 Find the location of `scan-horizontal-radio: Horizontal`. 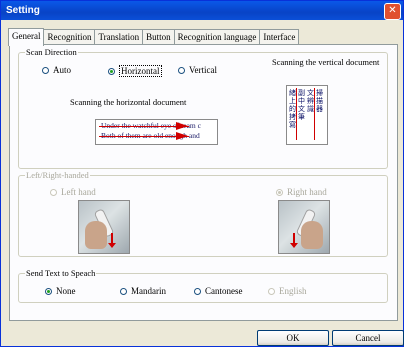

scan-horizontal-radio: Horizontal is located at coordinates (135, 71).